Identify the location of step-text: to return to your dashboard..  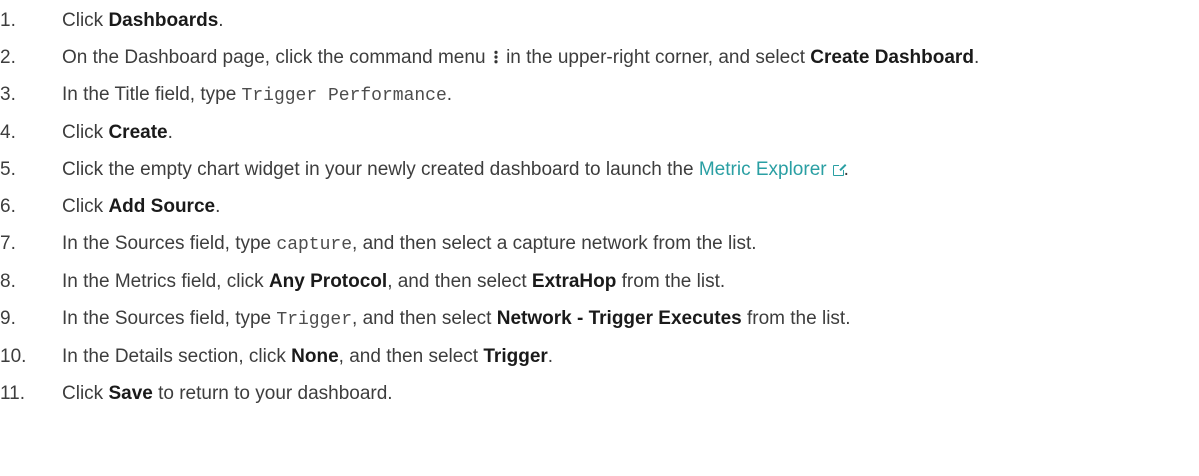
(272, 393).